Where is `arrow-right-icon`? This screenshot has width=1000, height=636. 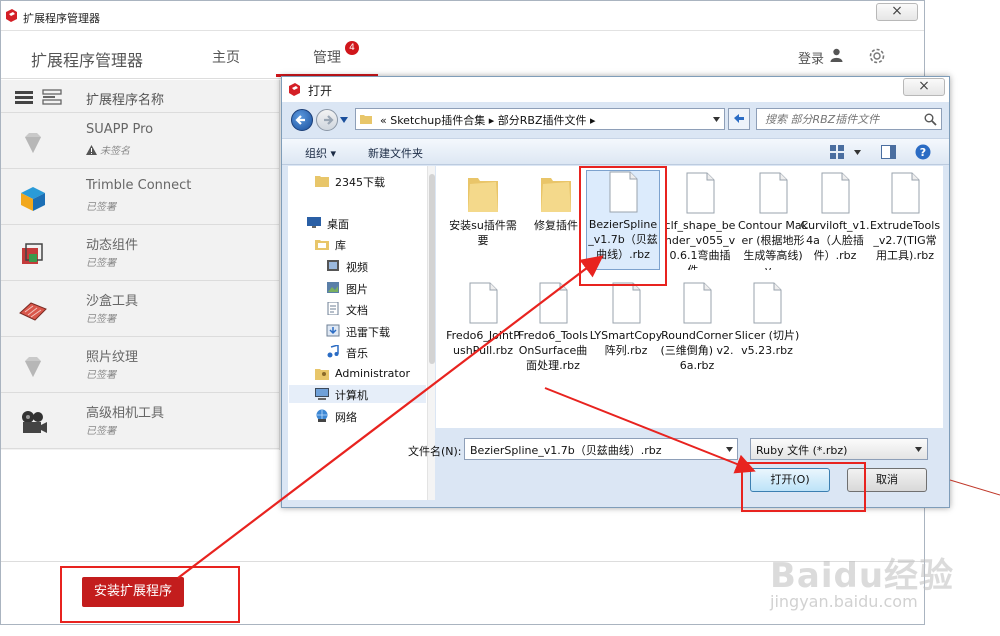
arrow-right-icon is located at coordinates (329, 120).